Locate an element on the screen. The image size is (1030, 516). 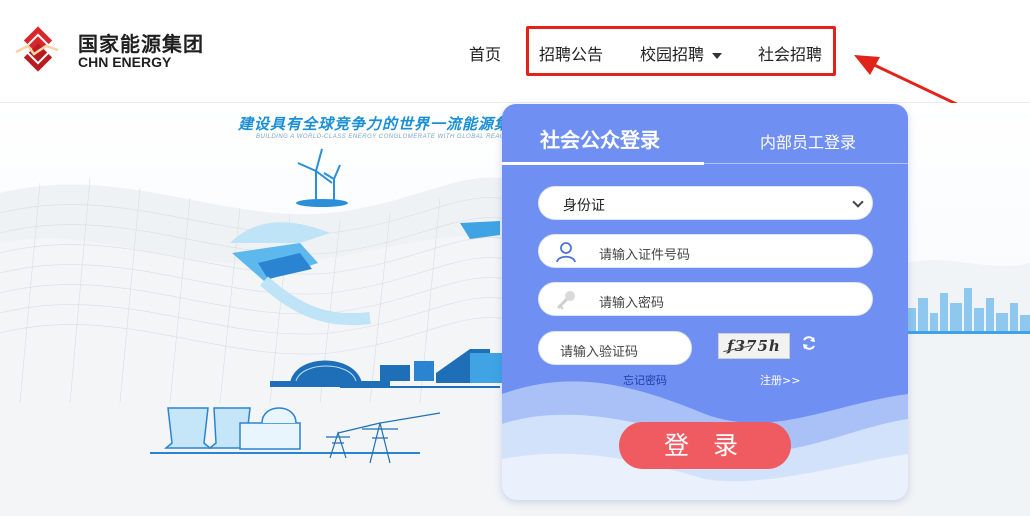
nav-social-recruitment: 社会招聘 is located at coordinates (790, 53).